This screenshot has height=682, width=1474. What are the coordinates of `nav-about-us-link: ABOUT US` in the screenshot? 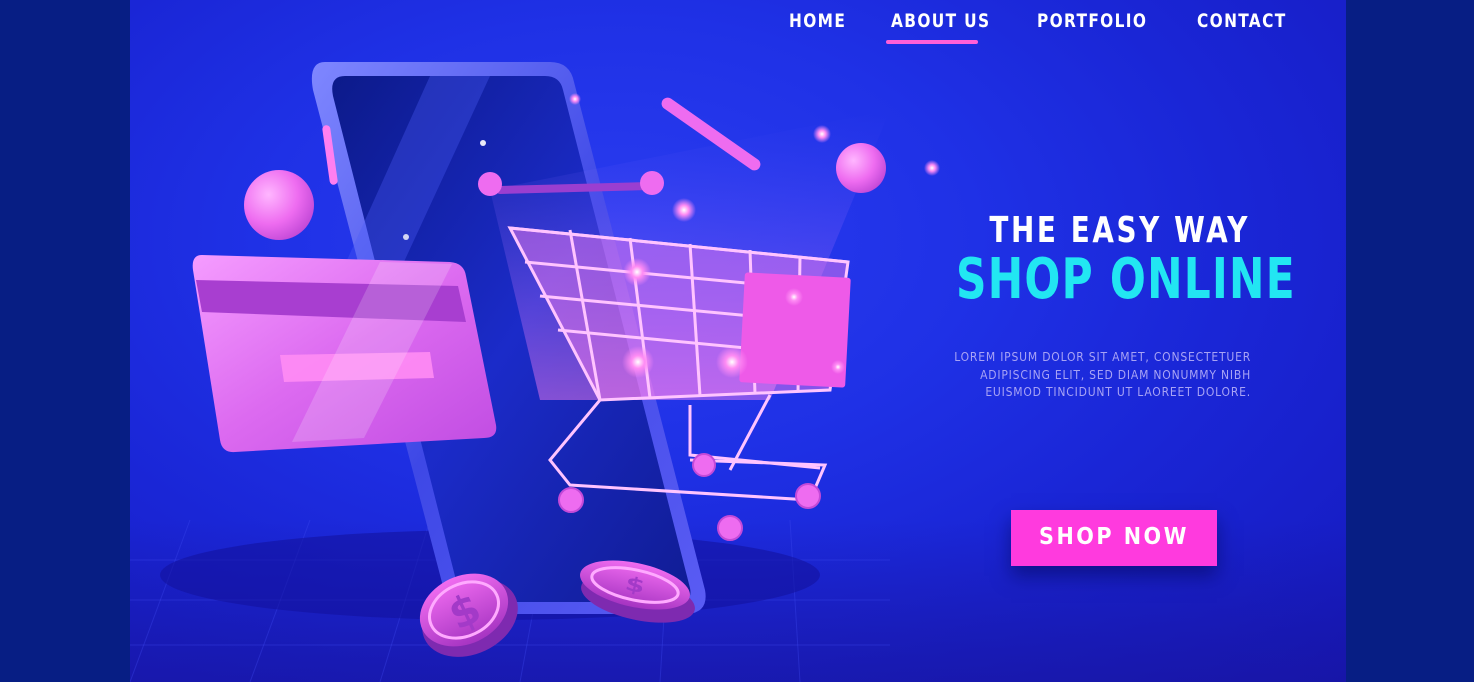 It's located at (940, 21).